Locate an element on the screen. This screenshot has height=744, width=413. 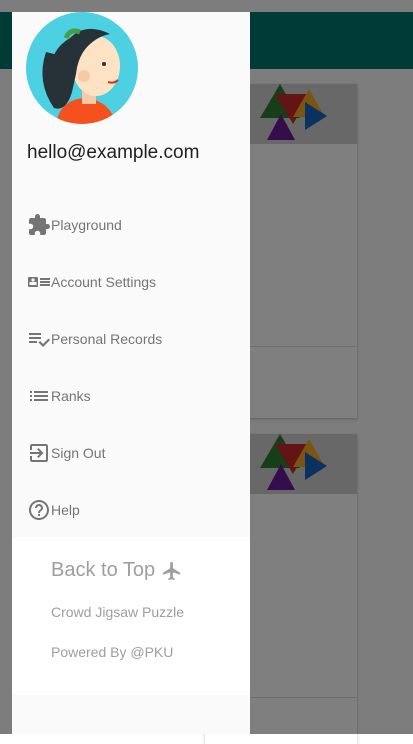
list-icon is located at coordinates (39, 396).